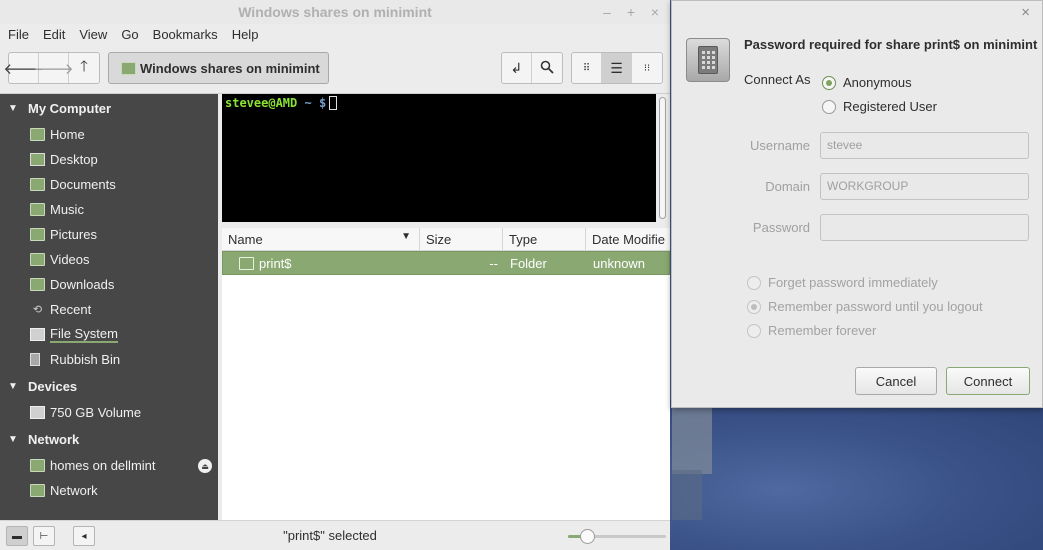  I want to click on navigation-buttons: 🡐 🡒 🡑, so click(51, 68).